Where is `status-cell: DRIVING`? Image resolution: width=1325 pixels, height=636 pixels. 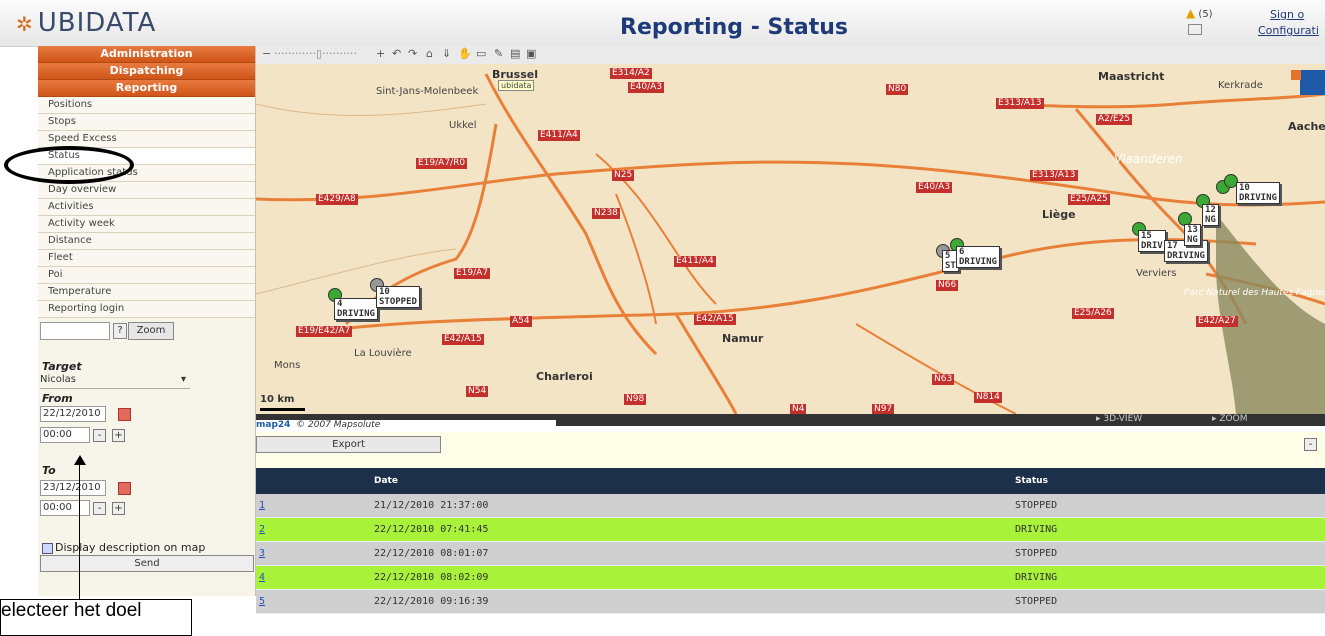
status-cell: DRIVING is located at coordinates (1168, 529).